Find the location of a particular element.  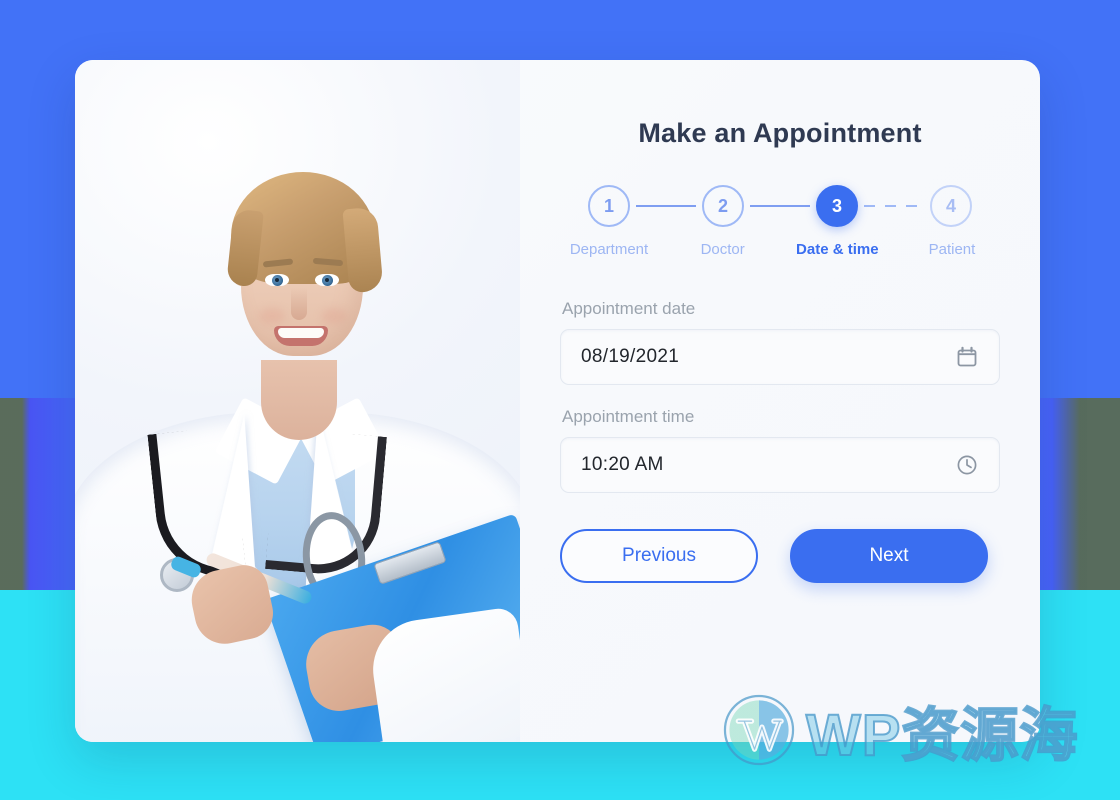

doctor-nose is located at coordinates (299, 304).